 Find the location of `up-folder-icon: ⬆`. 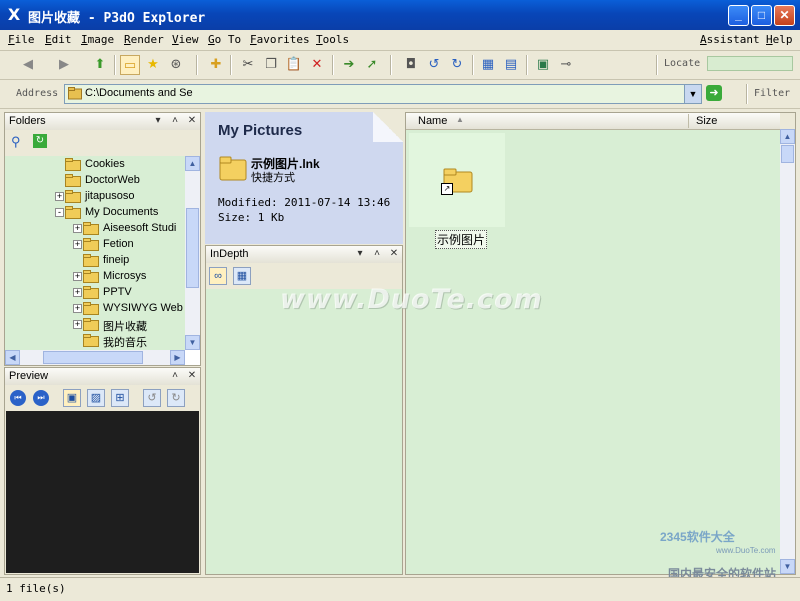

up-folder-icon: ⬆ is located at coordinates (100, 65).